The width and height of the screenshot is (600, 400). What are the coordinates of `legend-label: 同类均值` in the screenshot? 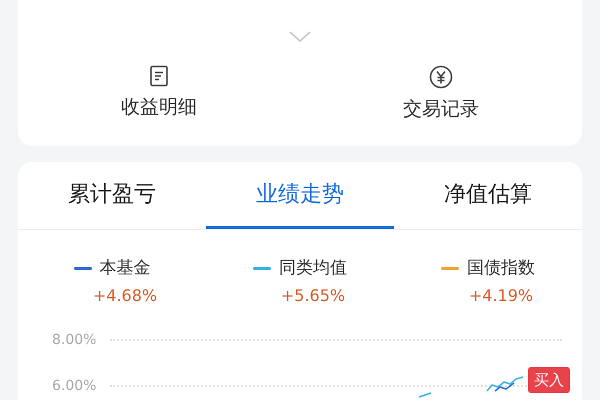 It's located at (313, 268).